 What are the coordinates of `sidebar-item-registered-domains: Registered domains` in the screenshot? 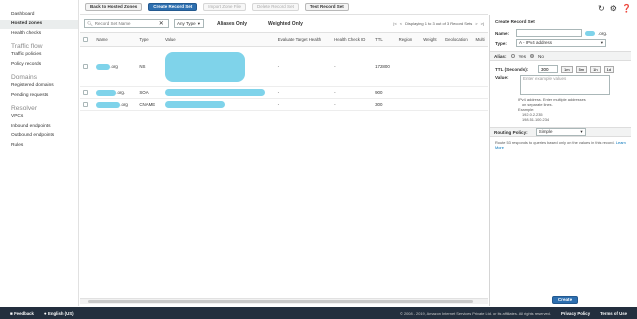 It's located at (39, 87).